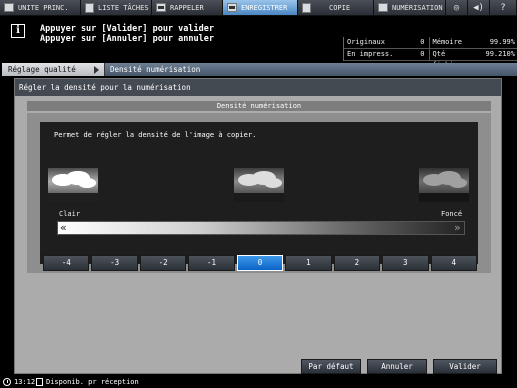 This screenshot has height=388, width=517. I want to click on breadcrumb-parent: Réglage qualité, so click(53, 69).